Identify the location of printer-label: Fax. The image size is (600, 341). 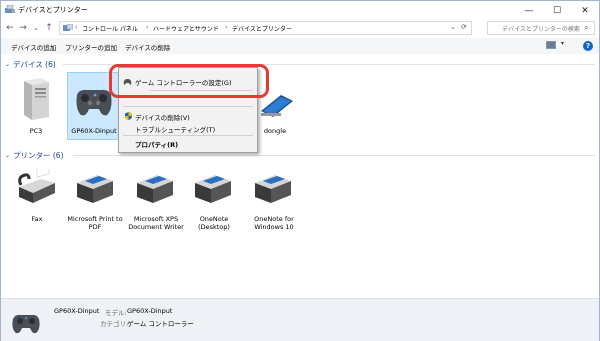
(37, 219).